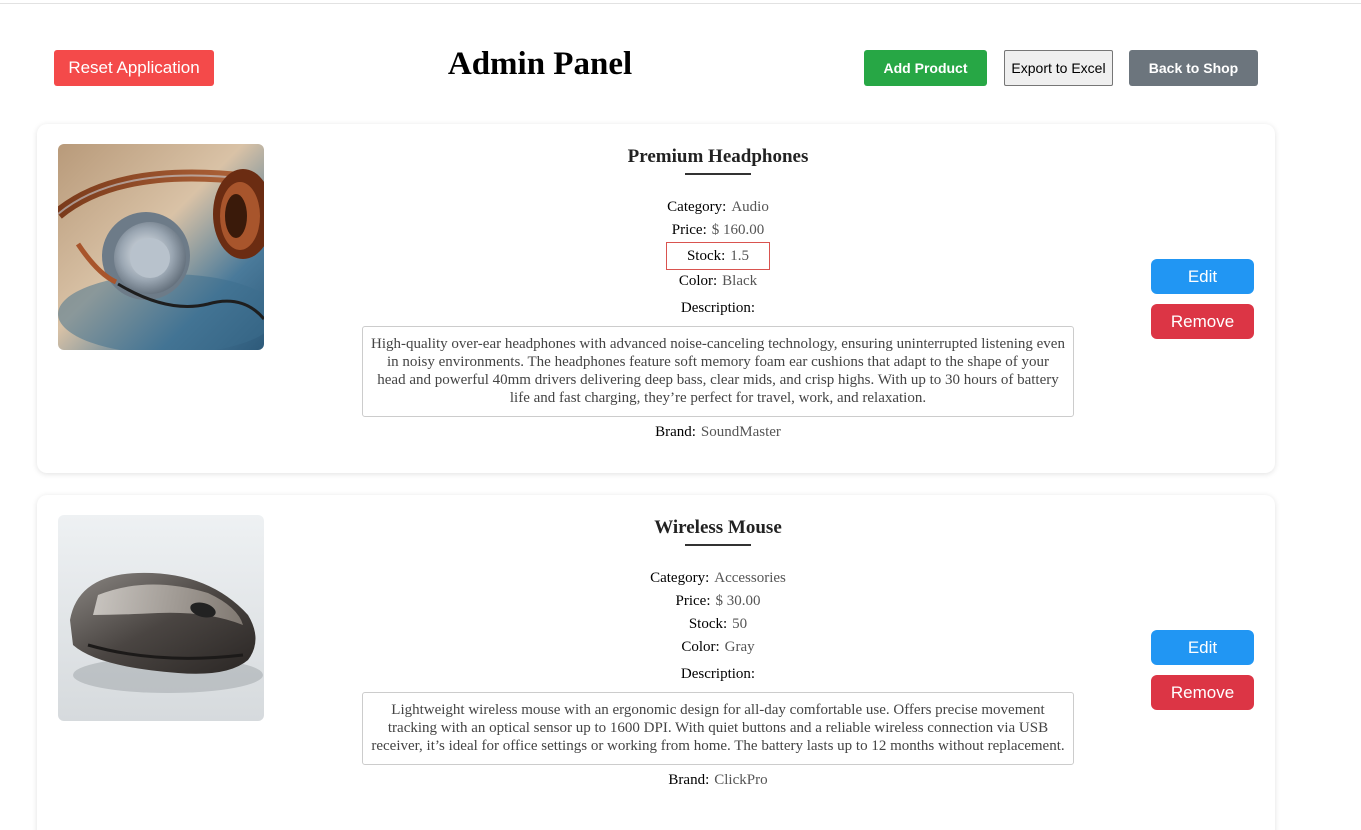 This screenshot has height=830, width=1361. What do you see at coordinates (739, 647) in the screenshot?
I see `color-value: Gray` at bounding box center [739, 647].